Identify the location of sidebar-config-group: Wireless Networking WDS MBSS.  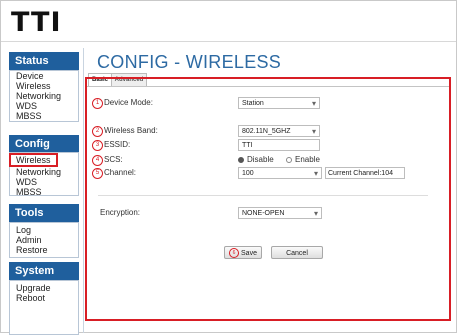
(44, 174).